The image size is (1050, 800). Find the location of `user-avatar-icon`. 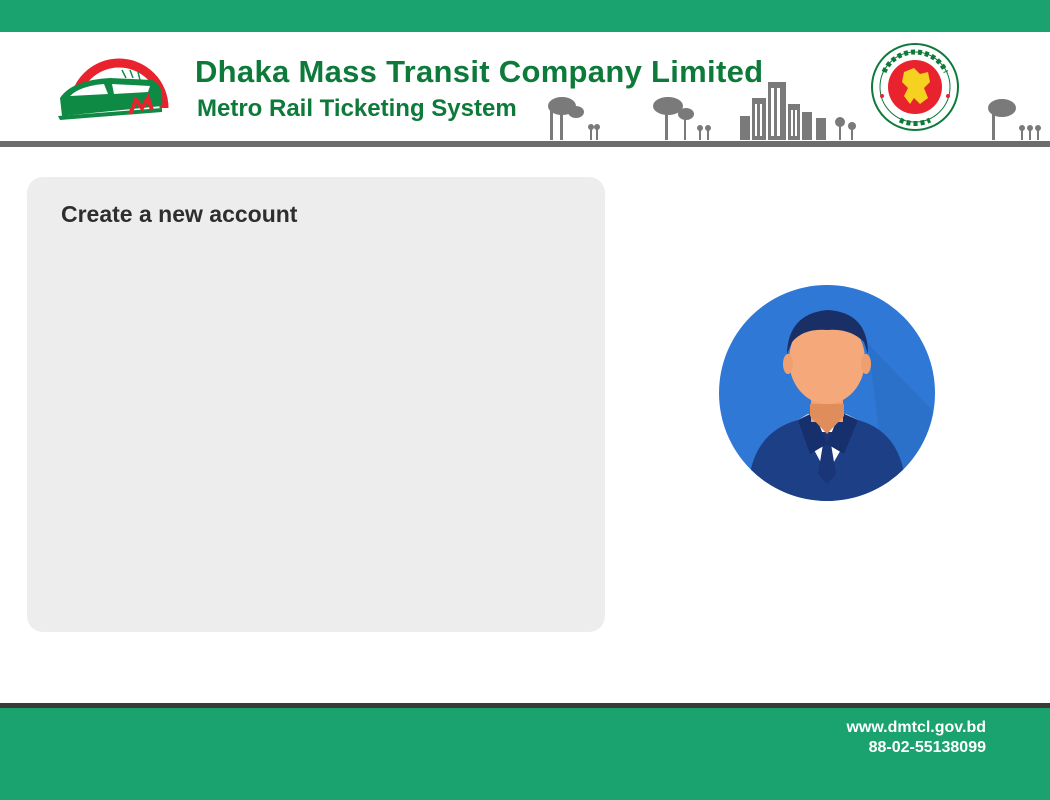

user-avatar-icon is located at coordinates (827, 393).